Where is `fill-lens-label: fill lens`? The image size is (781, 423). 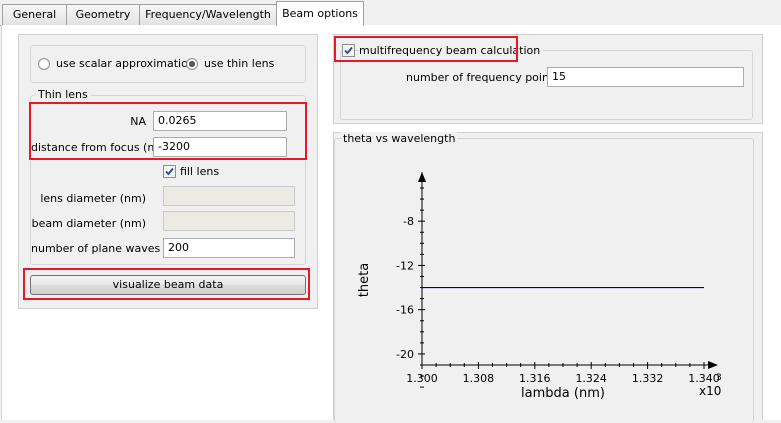
fill-lens-label: fill lens is located at coordinates (200, 171).